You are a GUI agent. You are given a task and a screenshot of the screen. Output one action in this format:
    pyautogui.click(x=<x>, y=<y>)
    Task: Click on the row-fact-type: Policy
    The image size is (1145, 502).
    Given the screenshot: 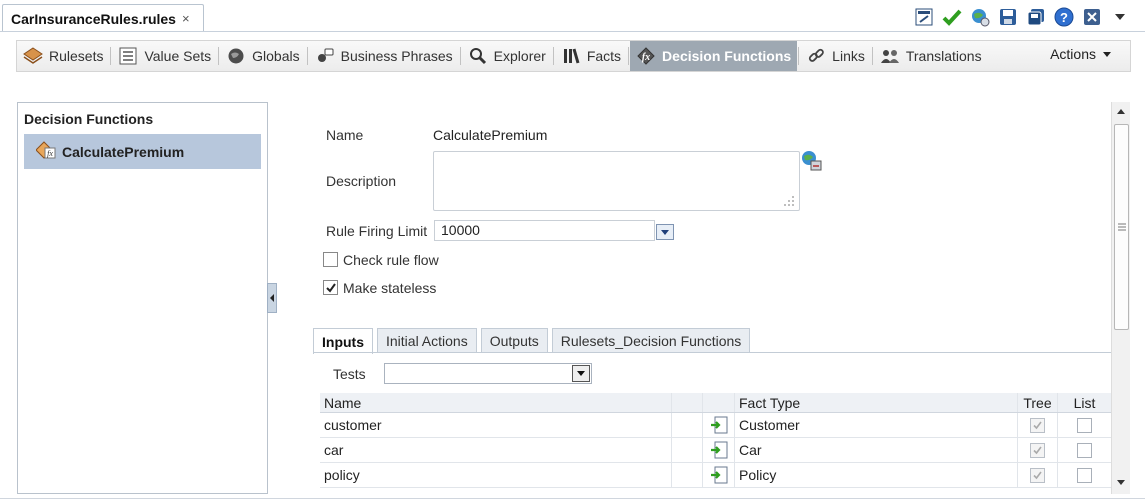 What is the action you would take?
    pyautogui.click(x=876, y=475)
    